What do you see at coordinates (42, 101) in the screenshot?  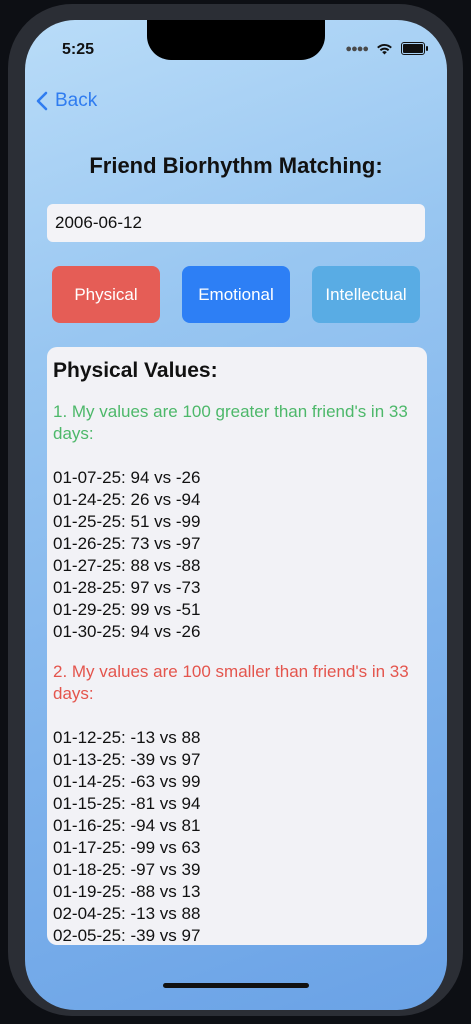 I see `chevron-left-icon` at bounding box center [42, 101].